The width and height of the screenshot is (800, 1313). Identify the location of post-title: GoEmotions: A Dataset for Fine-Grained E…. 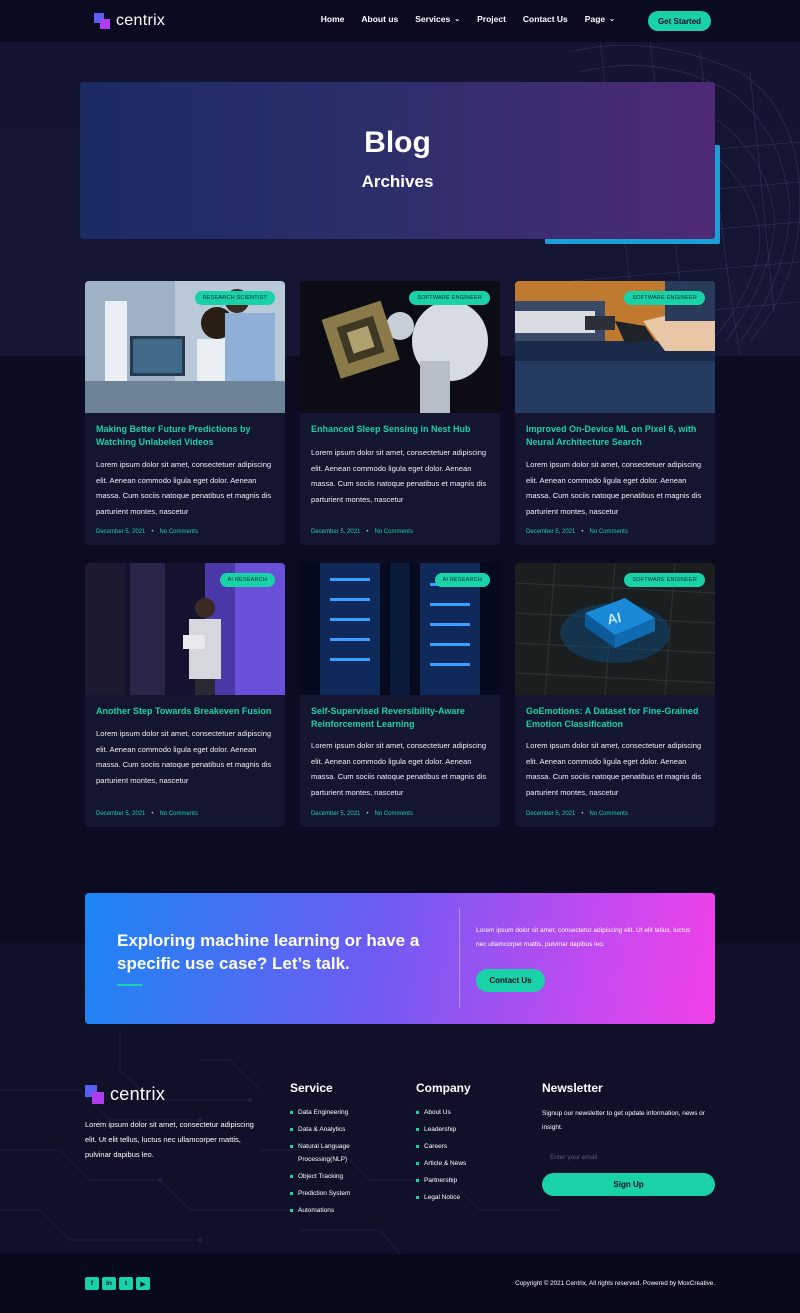
(616, 717).